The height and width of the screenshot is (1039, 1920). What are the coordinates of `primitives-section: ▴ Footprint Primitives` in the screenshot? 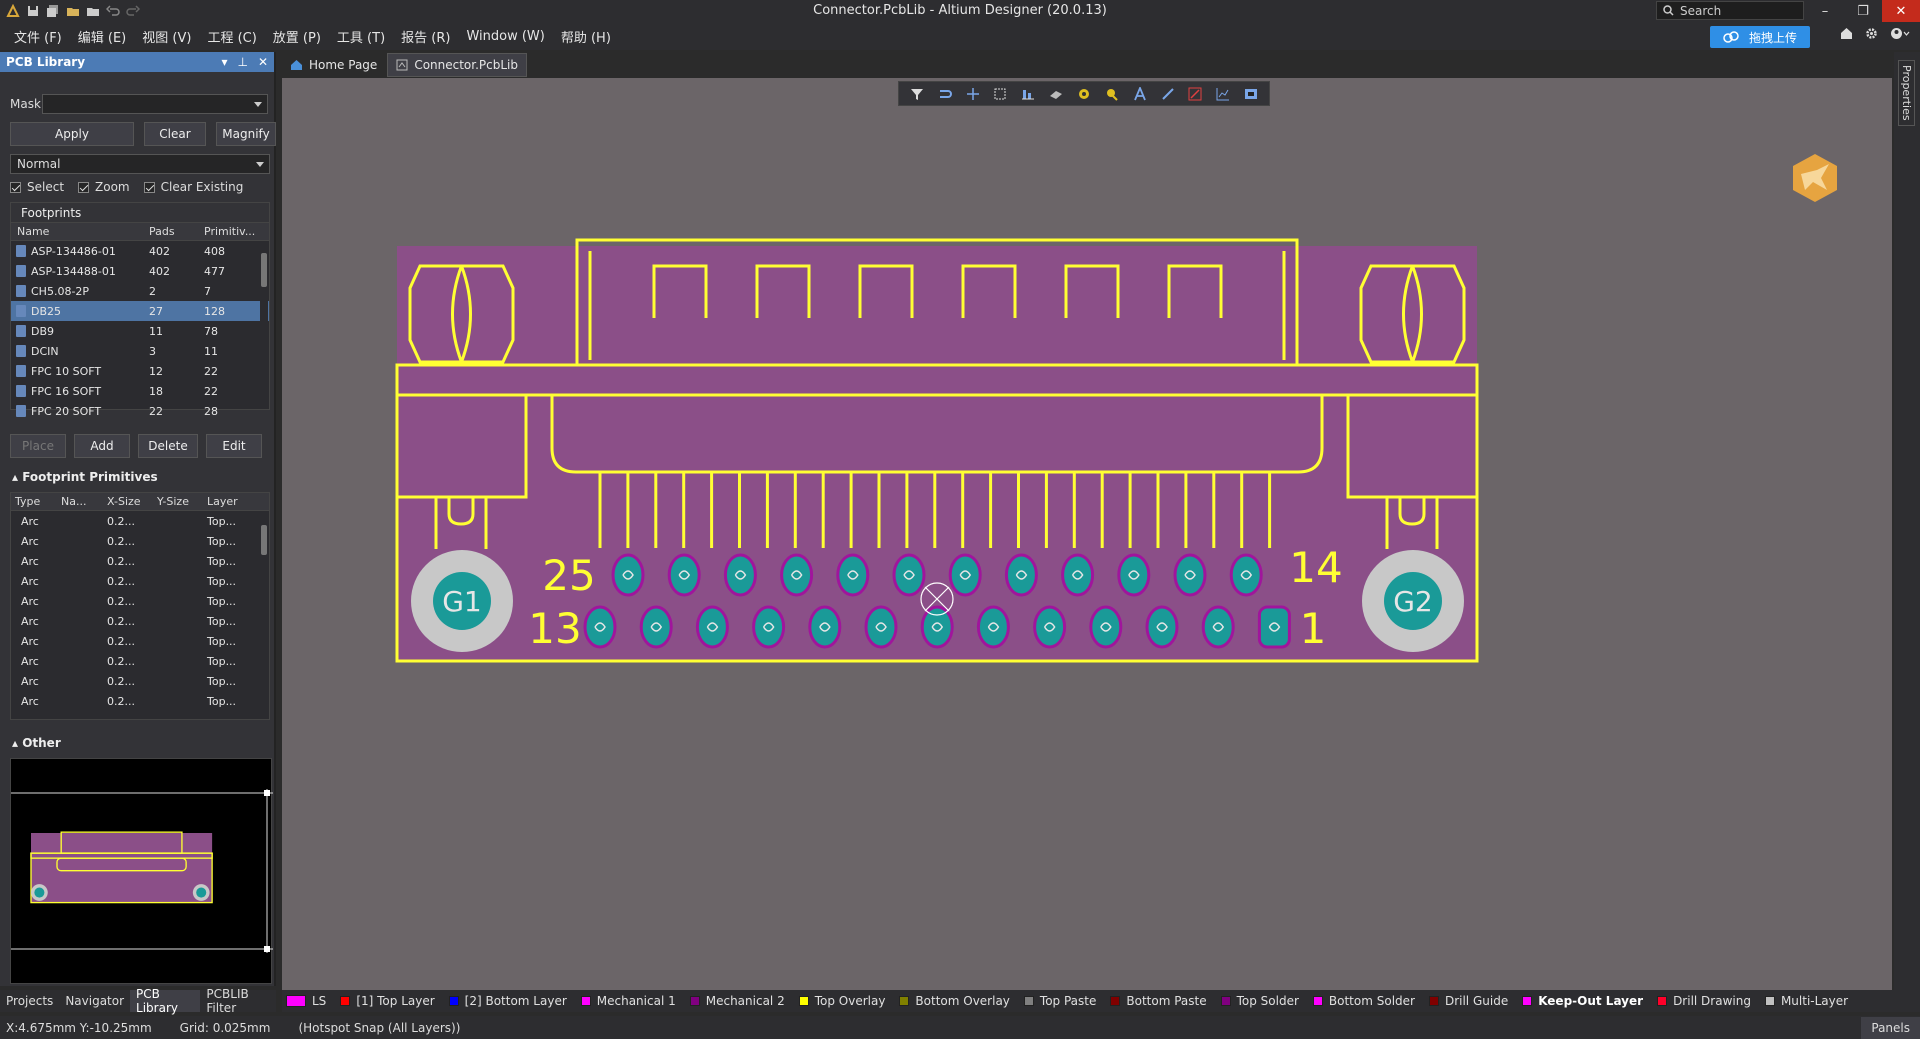 It's located at (85, 477).